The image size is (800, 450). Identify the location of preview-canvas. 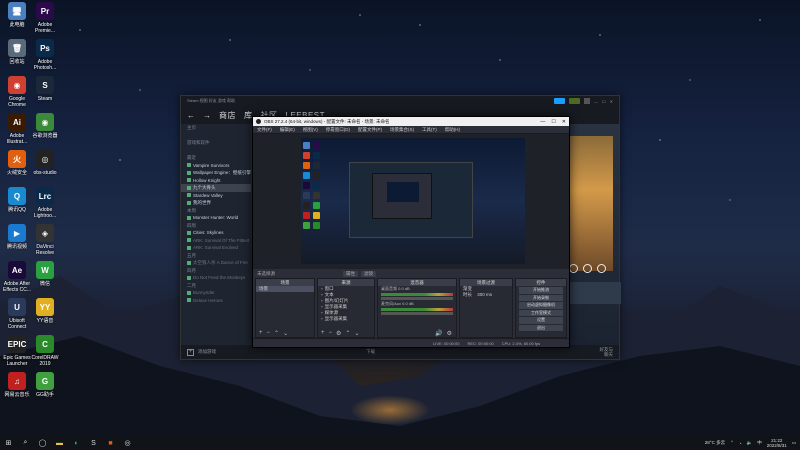
(413, 201).